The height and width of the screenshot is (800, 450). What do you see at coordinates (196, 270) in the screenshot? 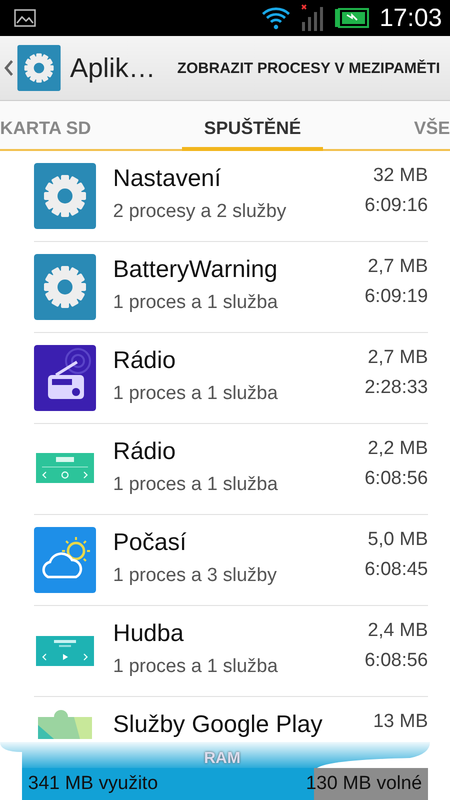
I see `app-name: BatteryWarning` at bounding box center [196, 270].